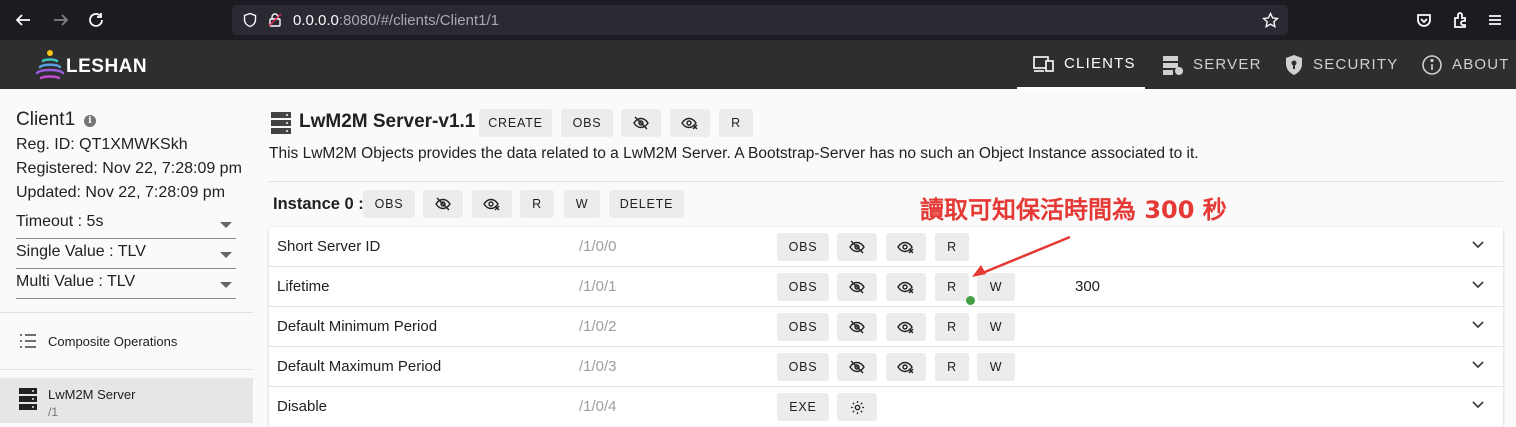 The width and height of the screenshot is (1516, 427). I want to click on shield-icon, so click(250, 22).